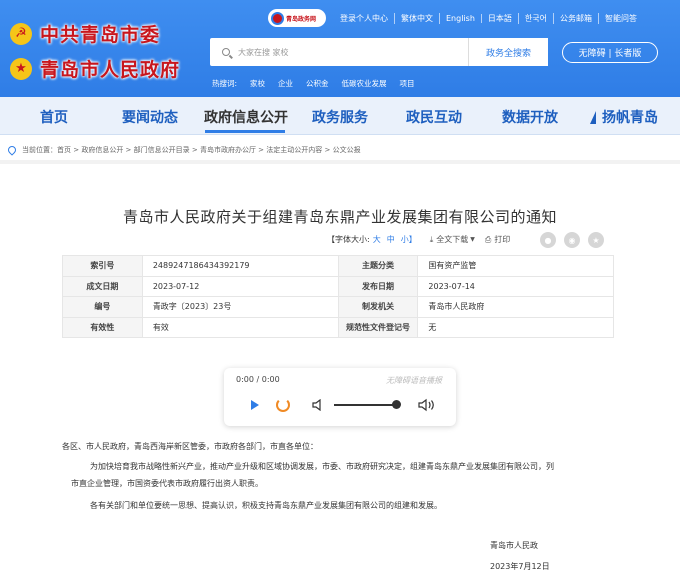  Describe the element at coordinates (431, 239) in the screenshot. I see `download-icon: ⤓` at that location.